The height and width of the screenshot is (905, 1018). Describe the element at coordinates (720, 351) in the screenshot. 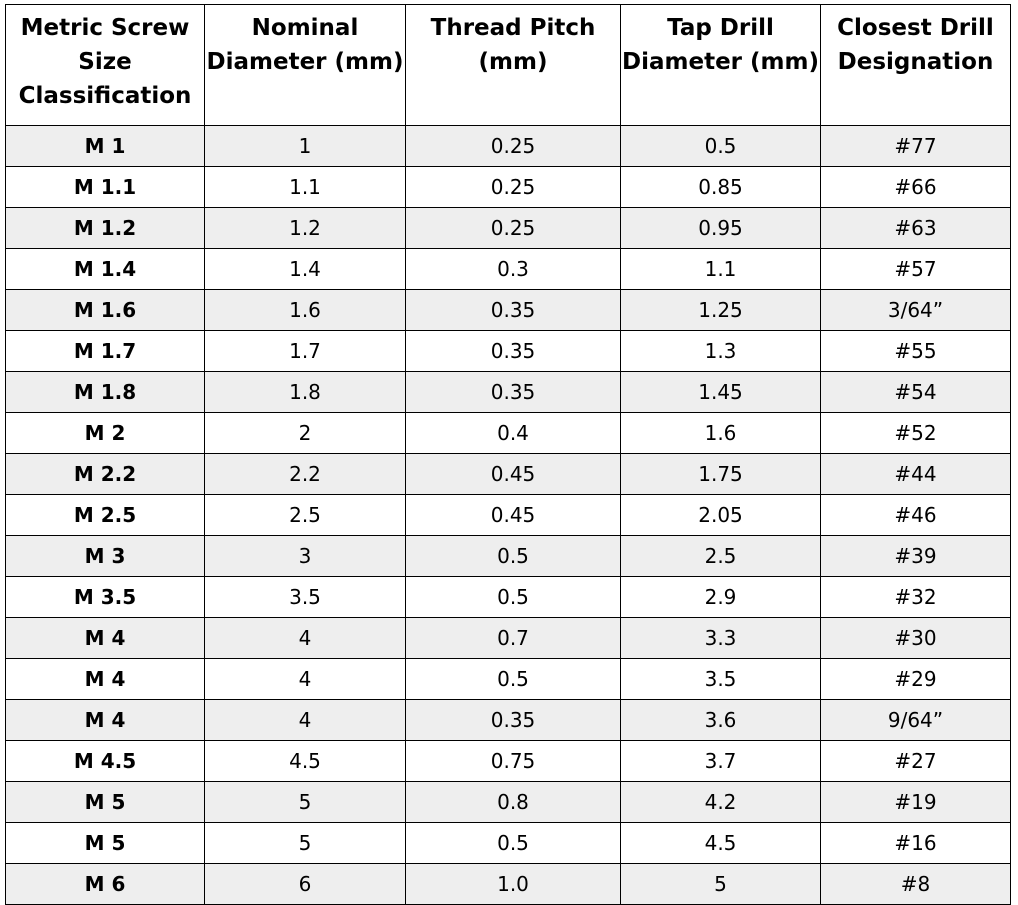

I see `tap-drill-diameter-cell: 1.3` at that location.